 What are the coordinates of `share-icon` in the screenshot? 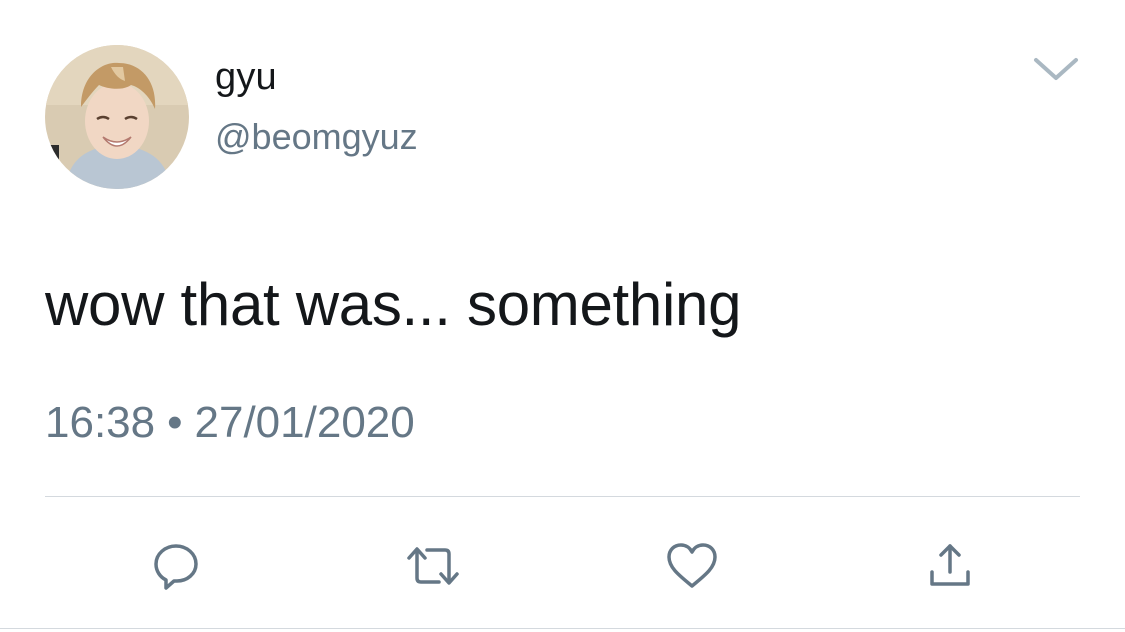 It's located at (950, 565).